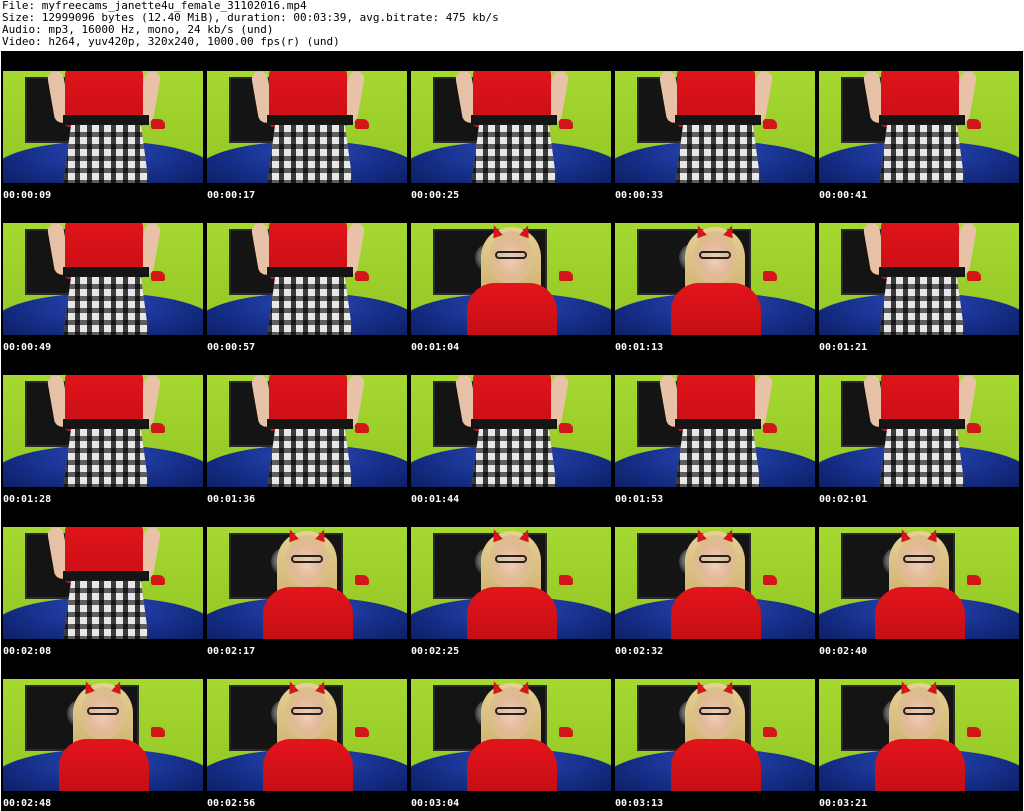  I want to click on thumbnail-timestamp: 00:01:44, so click(435, 499).